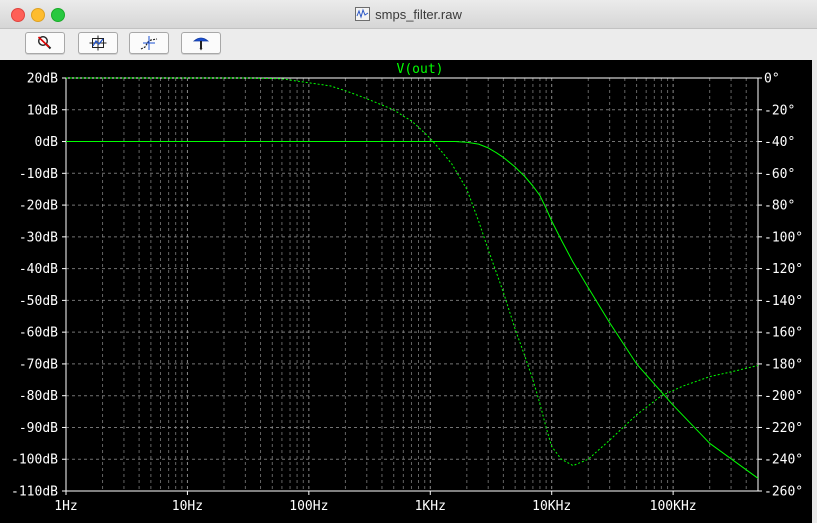  I want to click on window-edge, so click(814, 291).